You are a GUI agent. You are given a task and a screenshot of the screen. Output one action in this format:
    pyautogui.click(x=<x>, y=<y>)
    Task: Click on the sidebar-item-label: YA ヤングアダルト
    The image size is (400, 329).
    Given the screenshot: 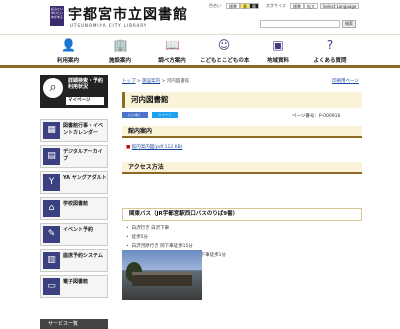 What is the action you would take?
    pyautogui.click(x=85, y=178)
    